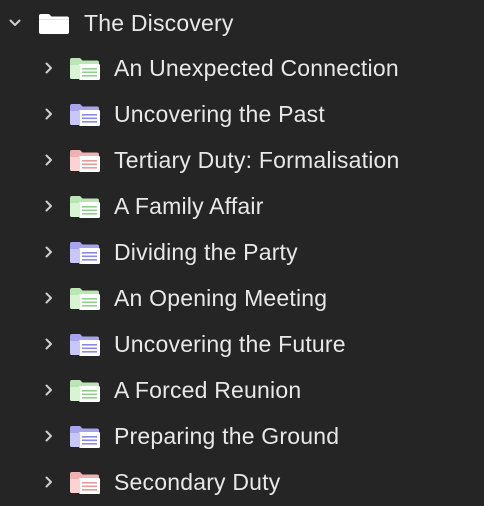  Describe the element at coordinates (159, 22) in the screenshot. I see `outline-row-label: The Discovery` at that location.